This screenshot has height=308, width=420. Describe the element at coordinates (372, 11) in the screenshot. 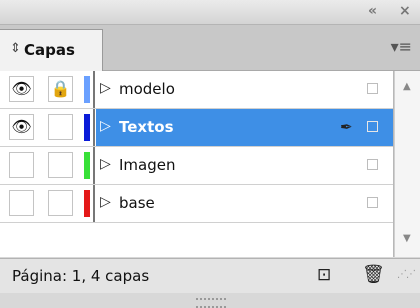

I see `collapse-icon: «` at that location.